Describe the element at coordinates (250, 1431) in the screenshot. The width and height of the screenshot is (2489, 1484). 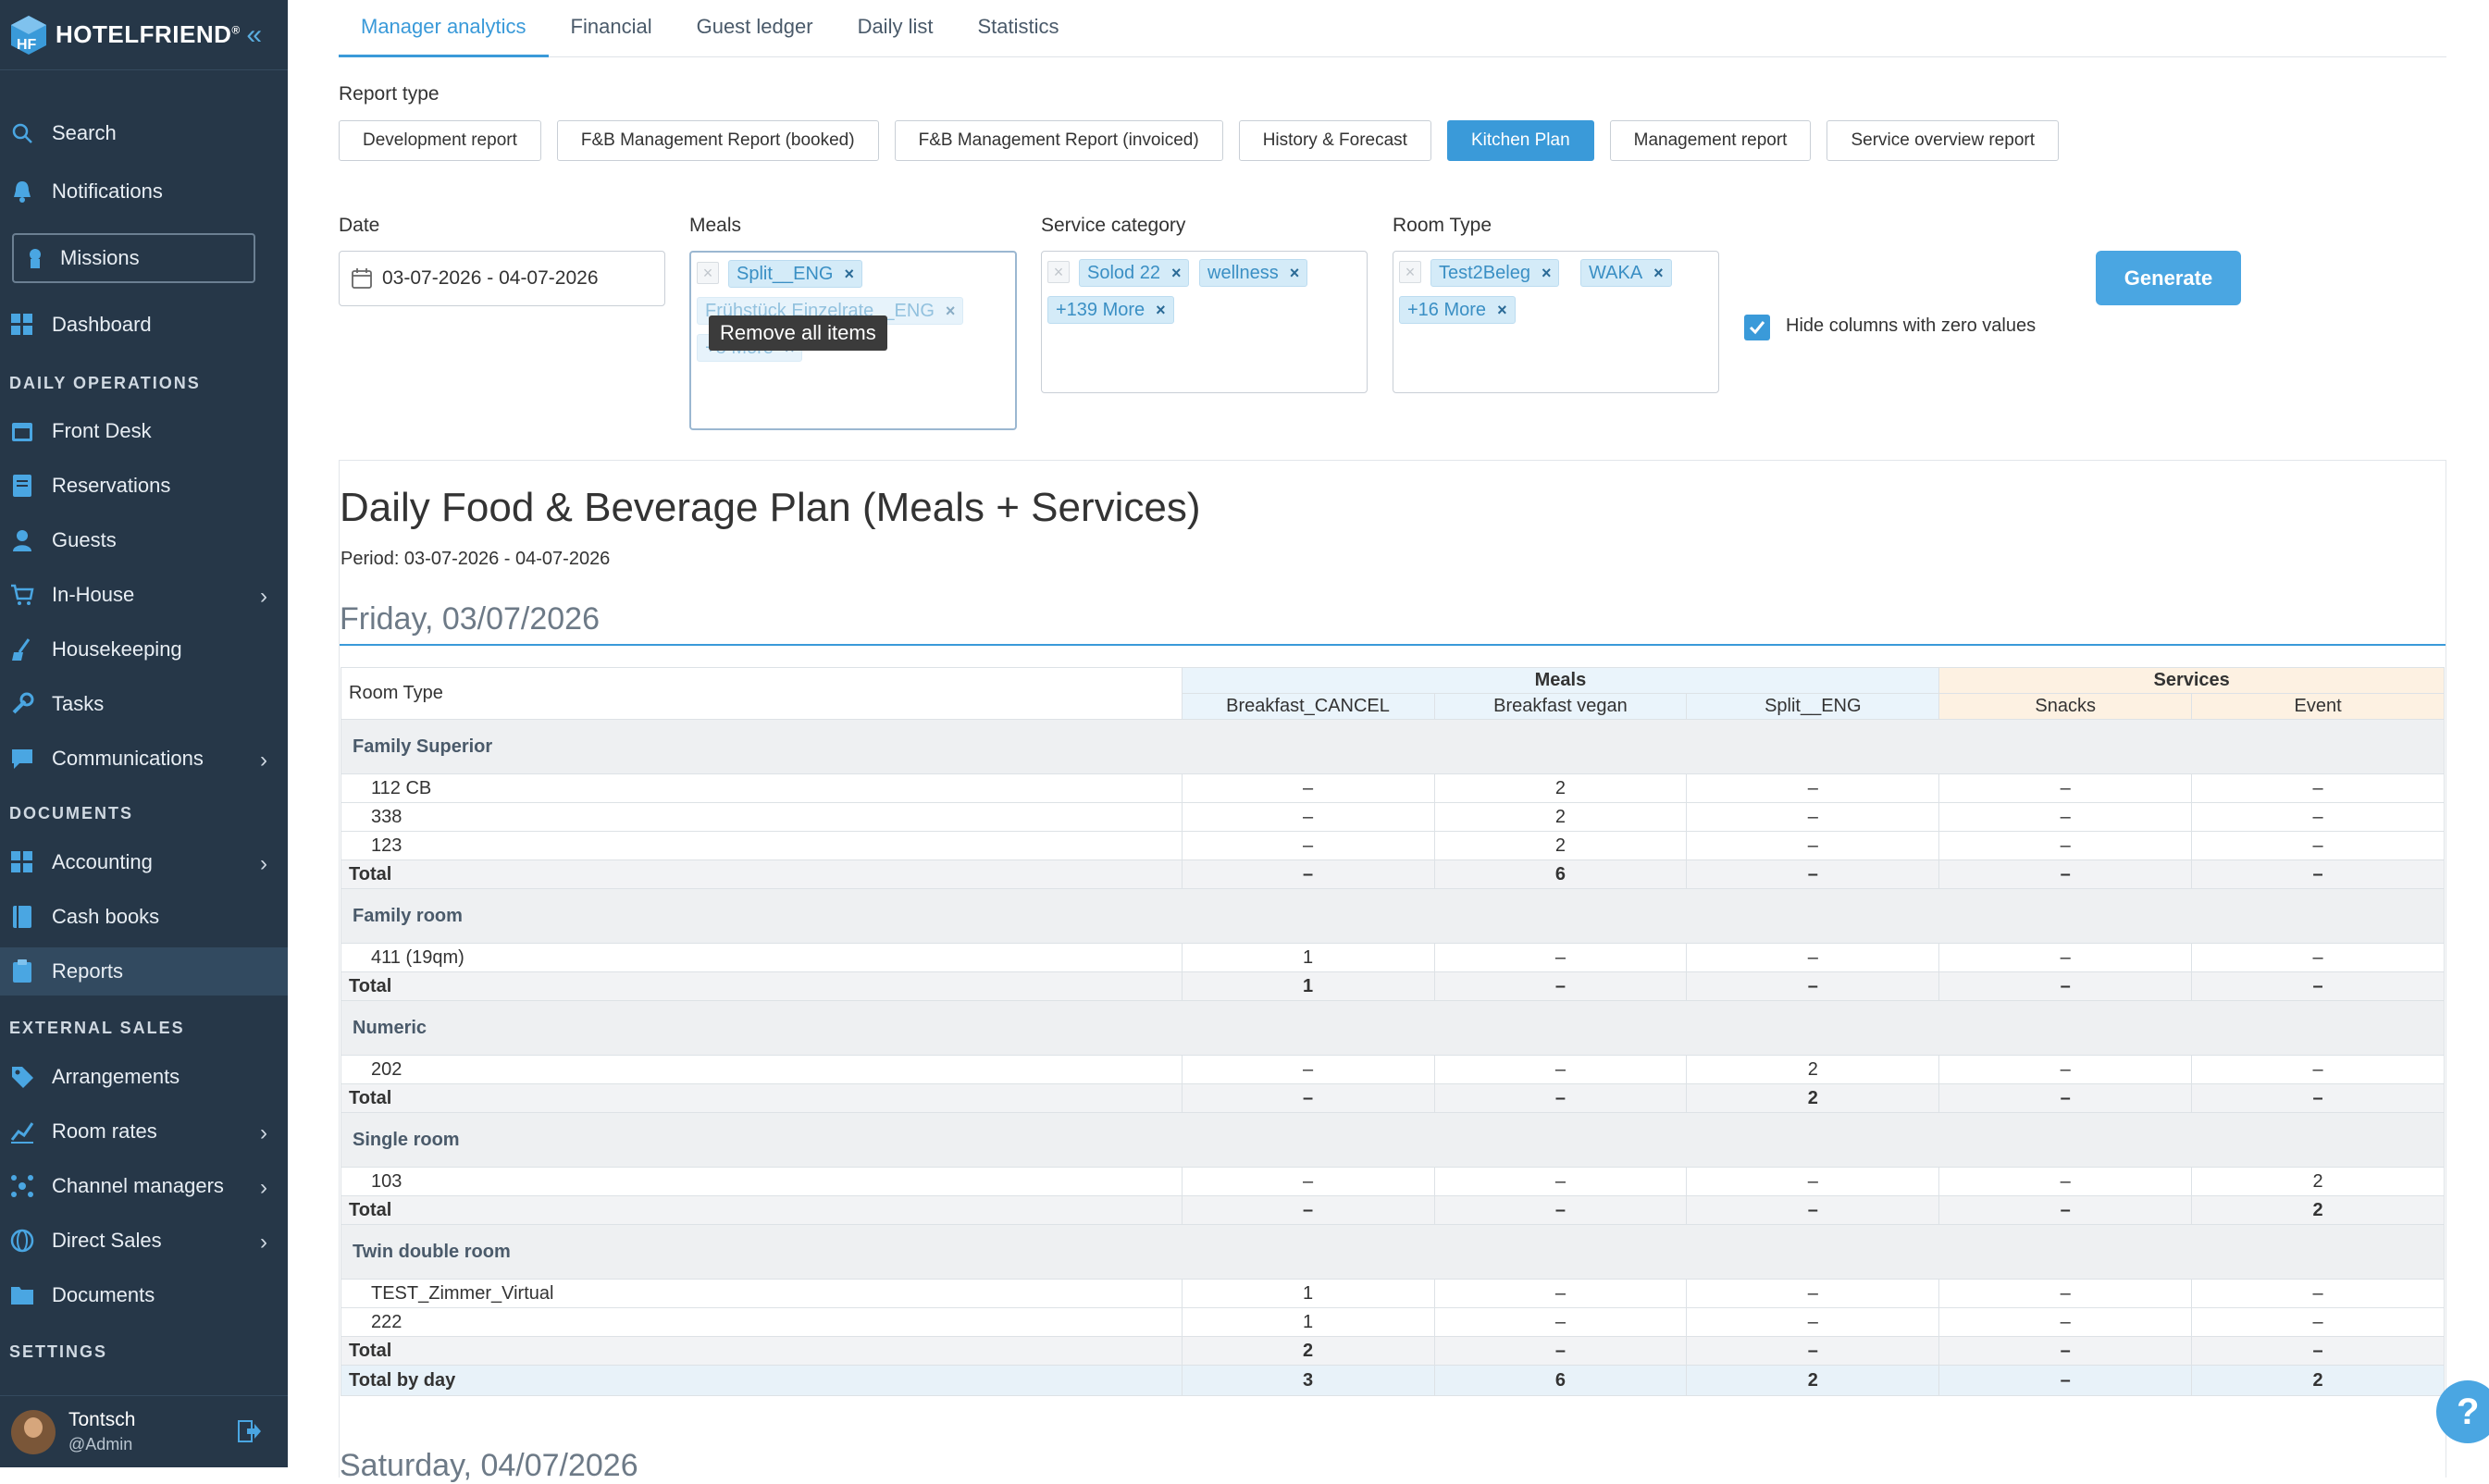
I see `logout-icon` at that location.